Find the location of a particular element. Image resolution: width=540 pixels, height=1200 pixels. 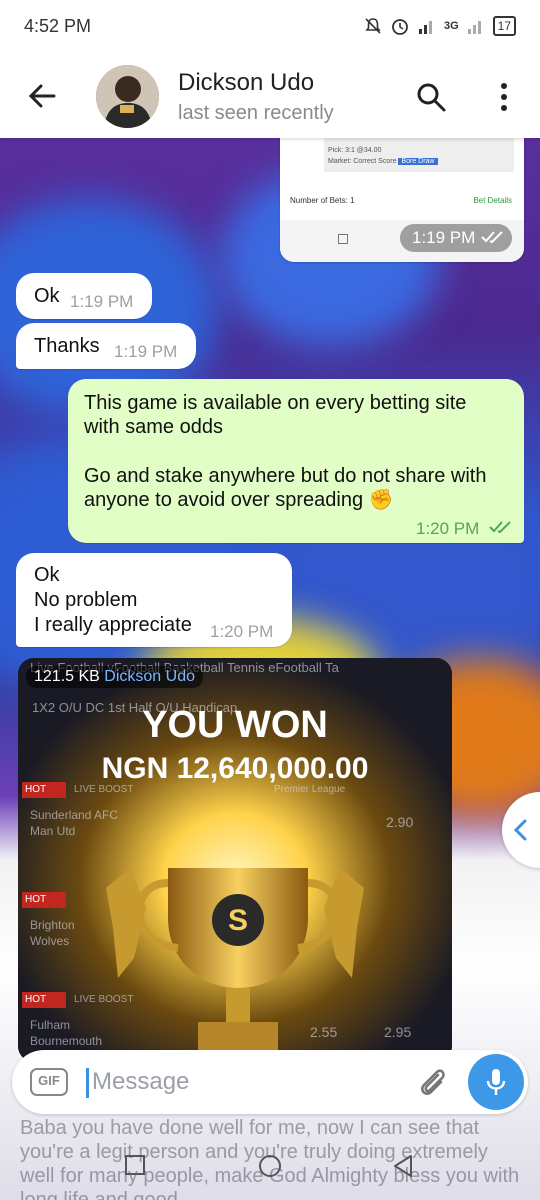

chevron-left-icon is located at coordinates (520, 830).